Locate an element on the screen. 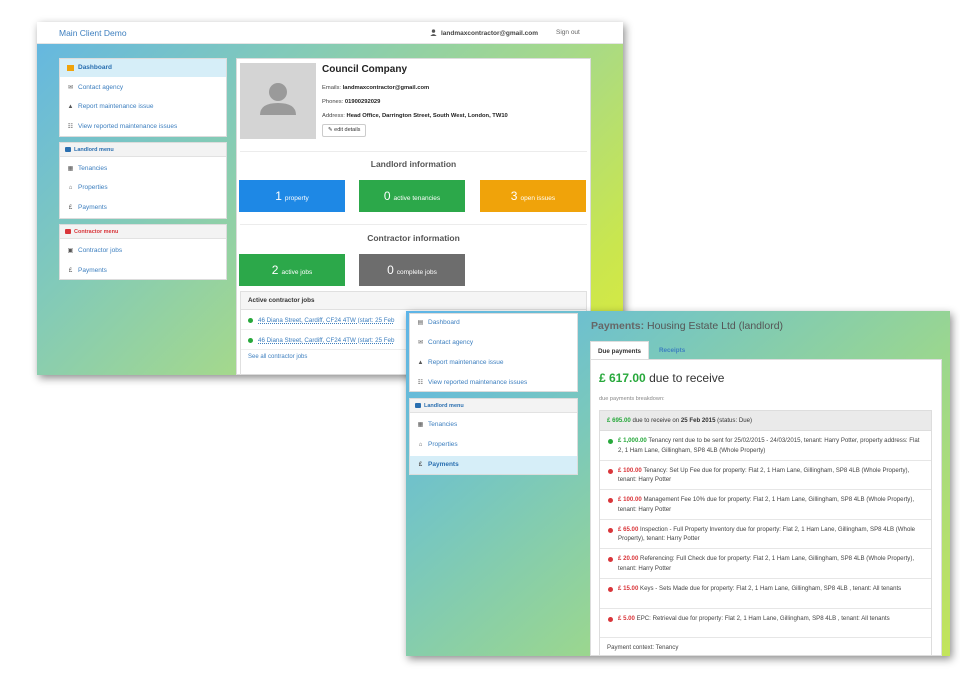 Image resolution: width=960 pixels, height=680 pixels. sidebar-item-contractor-jobs: ▣ Contractor jobs is located at coordinates (143, 251).